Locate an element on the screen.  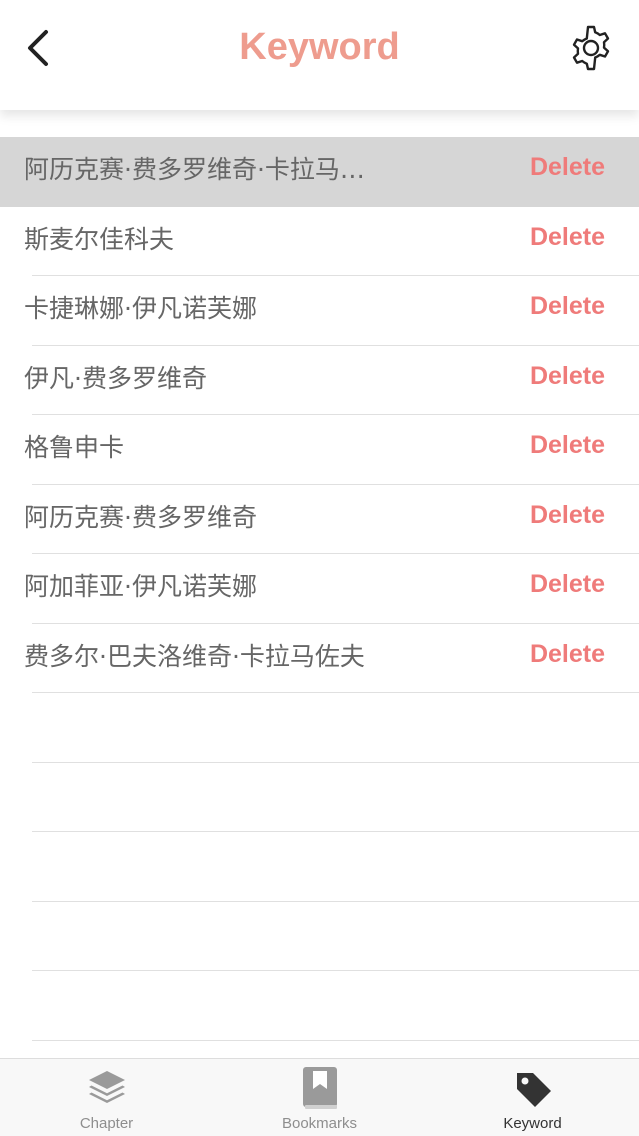
keyword-row: 阿加菲亚·伊凡诺芙娜 Delete is located at coordinates (319, 589).